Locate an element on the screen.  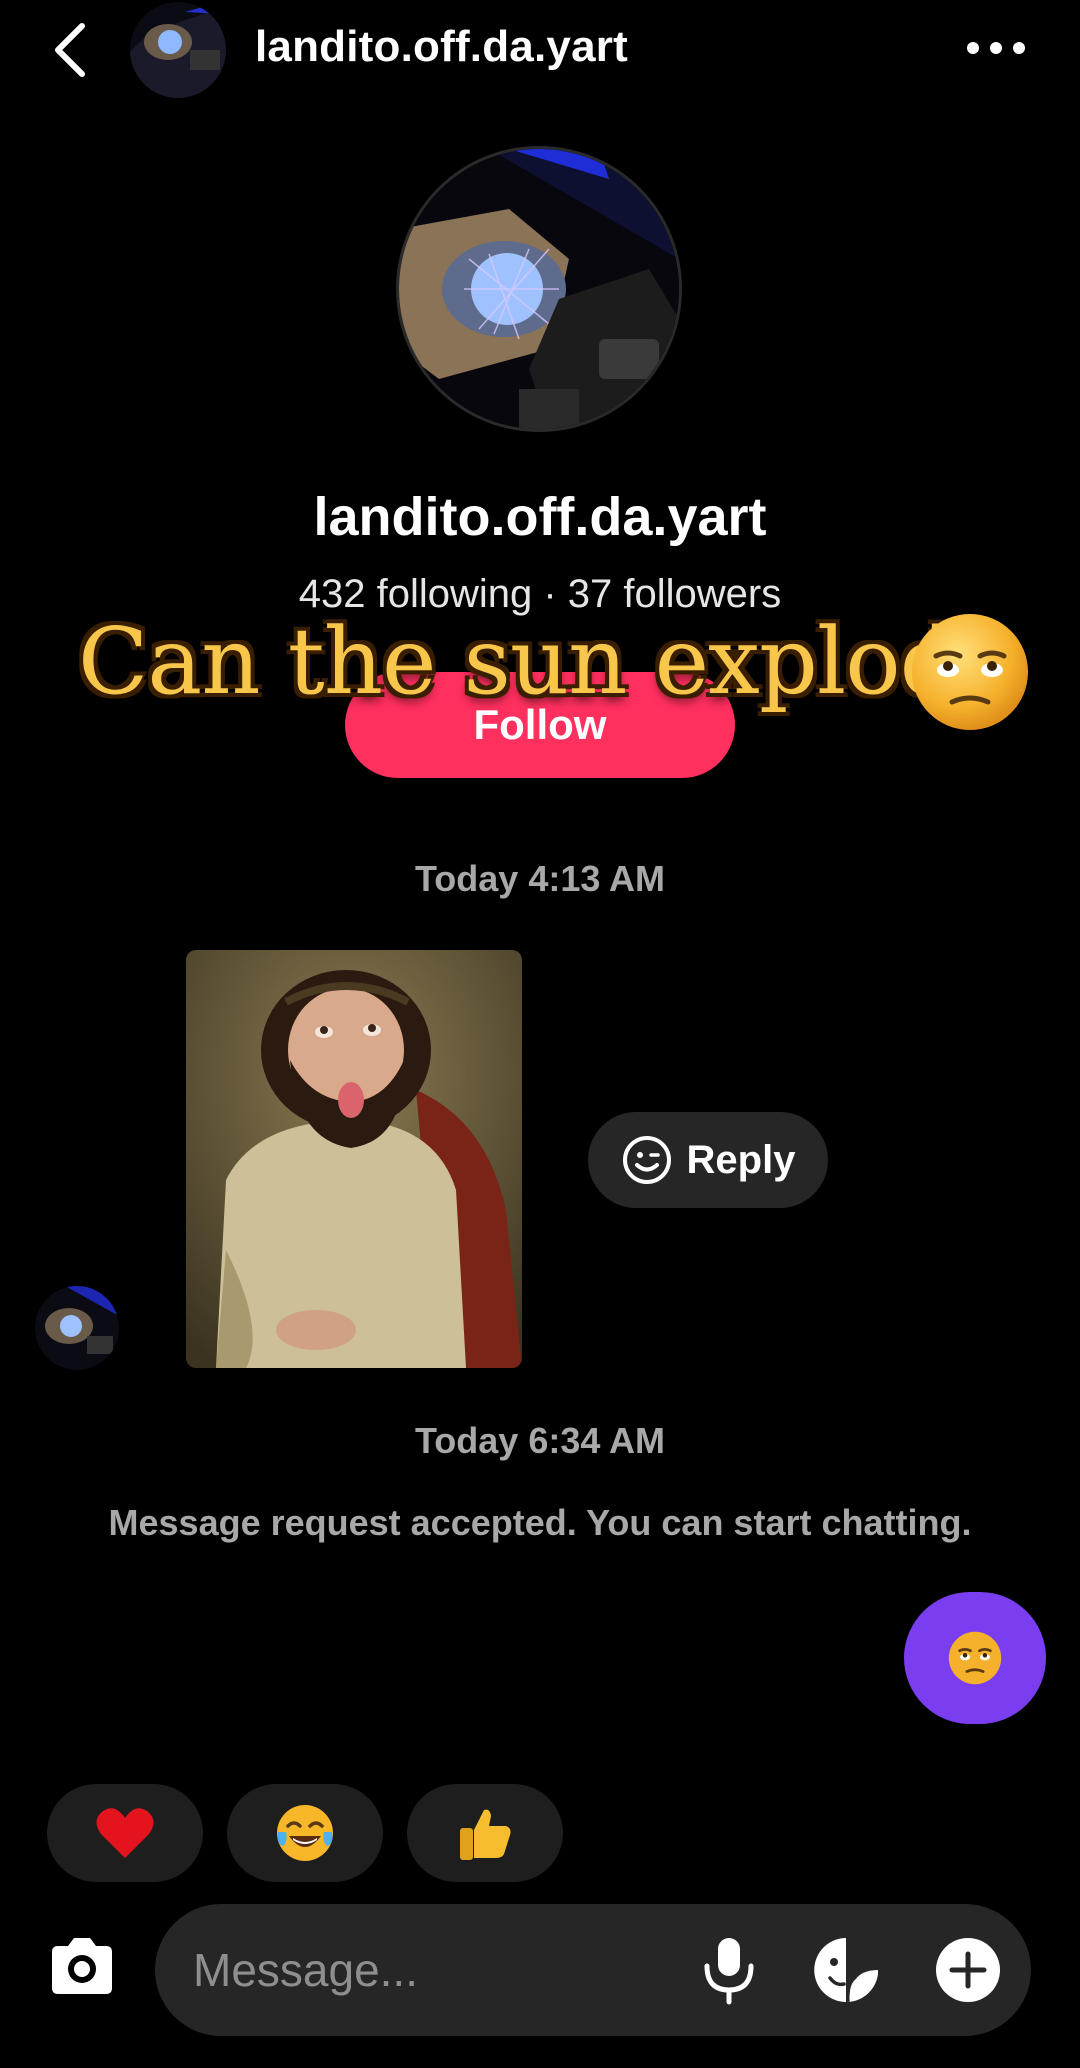
message-input is located at coordinates (433, 1970).